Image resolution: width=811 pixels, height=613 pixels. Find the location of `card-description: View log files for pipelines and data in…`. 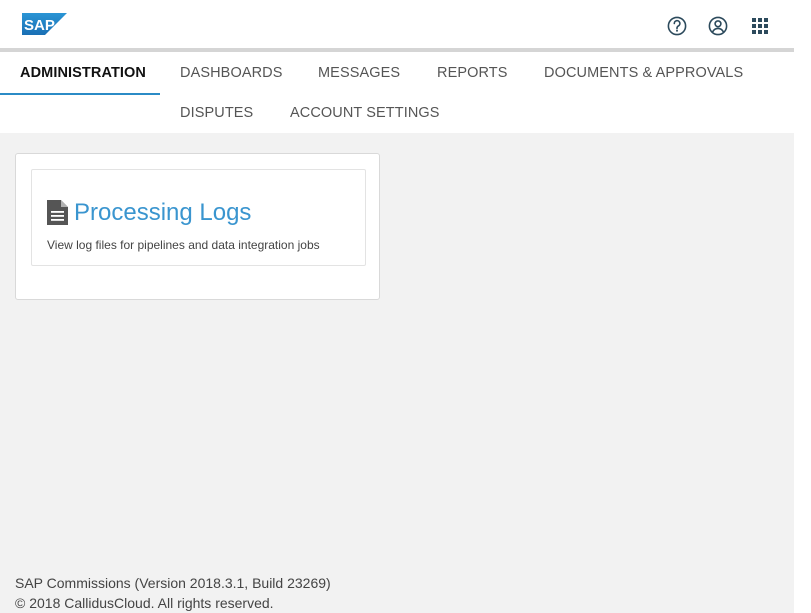

card-description: View log files for pipelines and data in… is located at coordinates (183, 245).